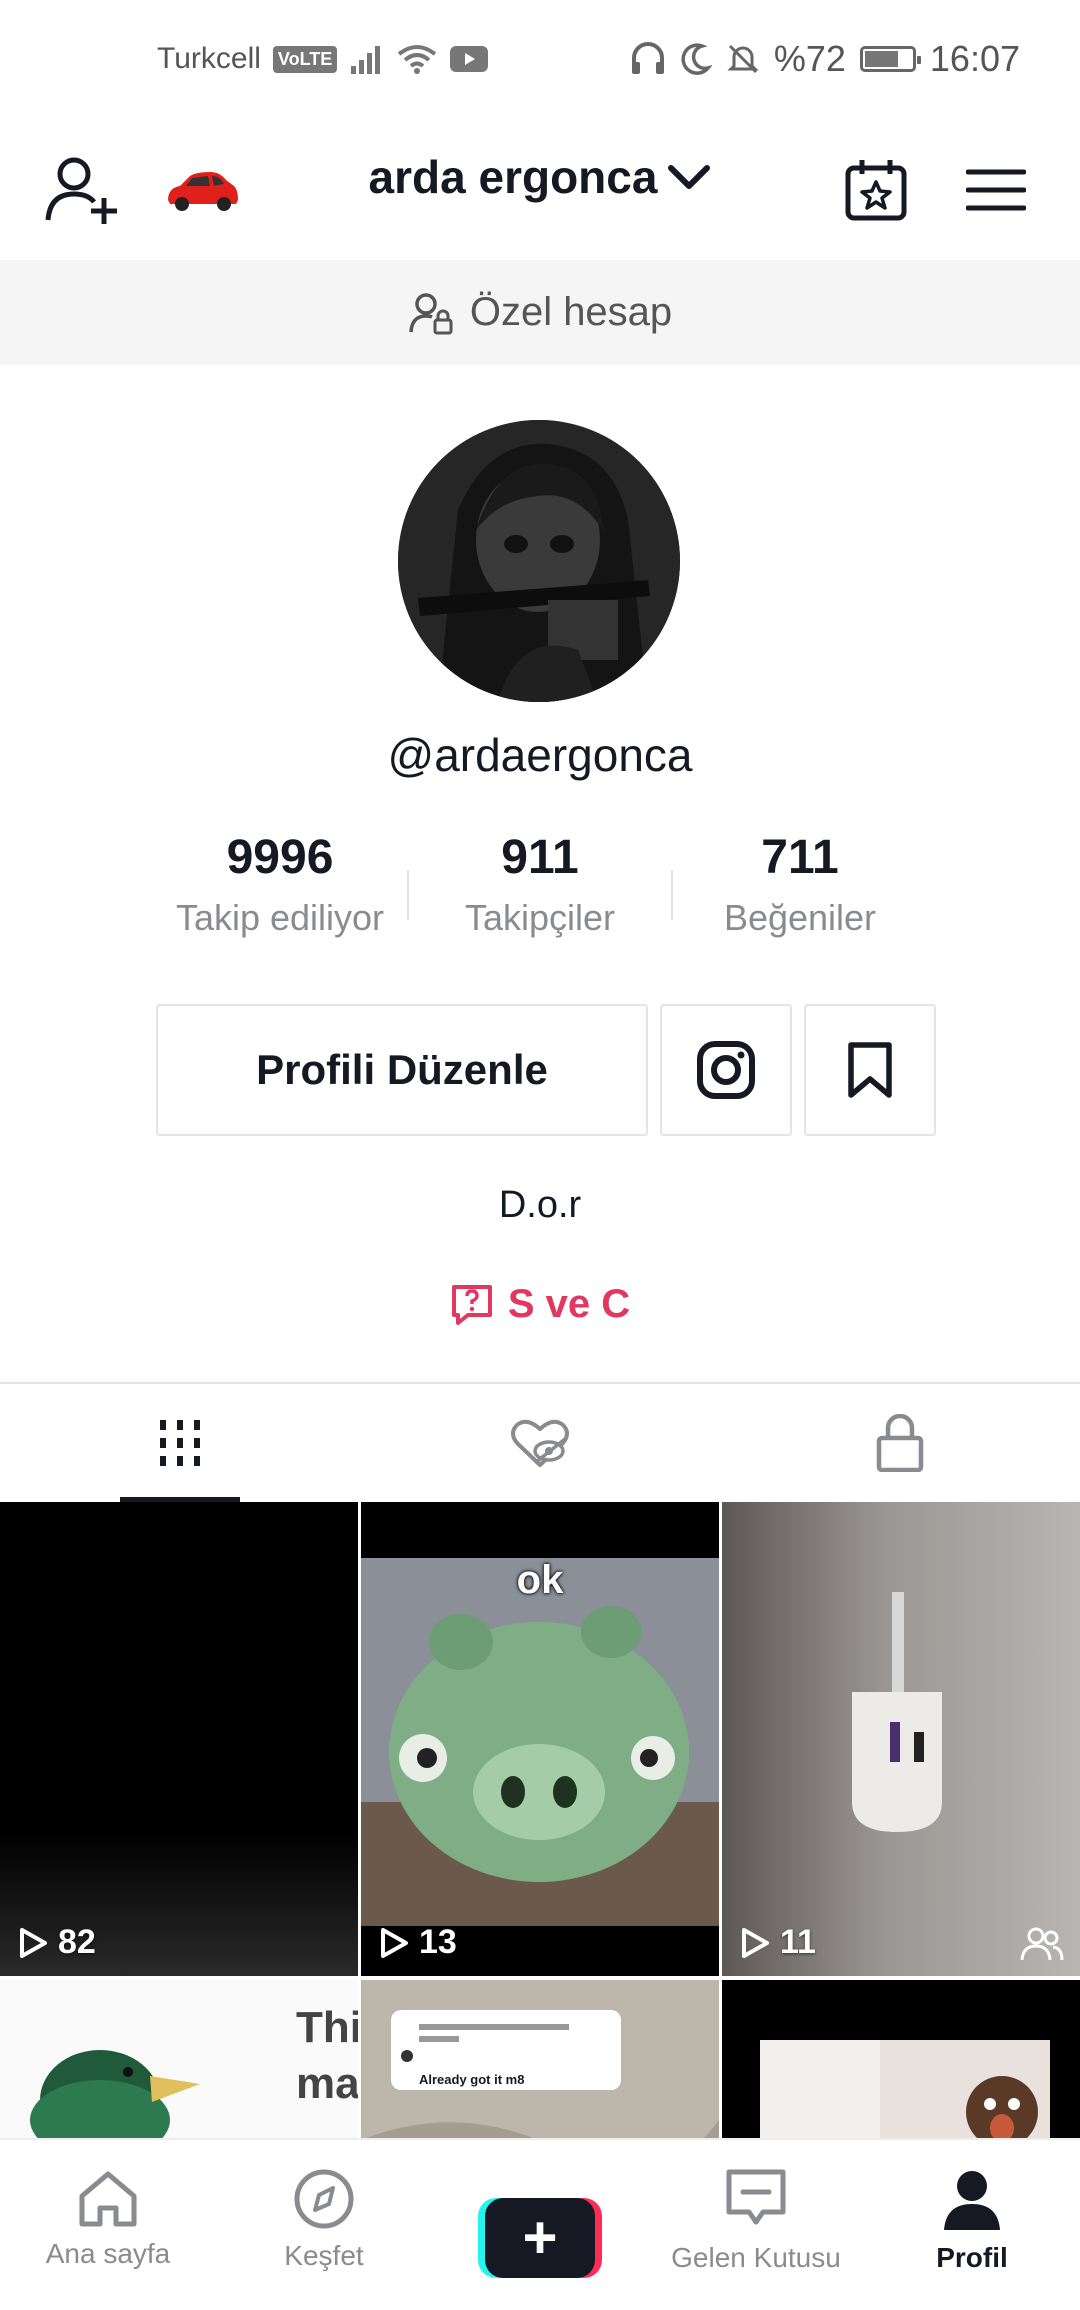 The width and height of the screenshot is (1080, 2310). Describe the element at coordinates (324, 2199) in the screenshot. I see `compass-icon` at that location.